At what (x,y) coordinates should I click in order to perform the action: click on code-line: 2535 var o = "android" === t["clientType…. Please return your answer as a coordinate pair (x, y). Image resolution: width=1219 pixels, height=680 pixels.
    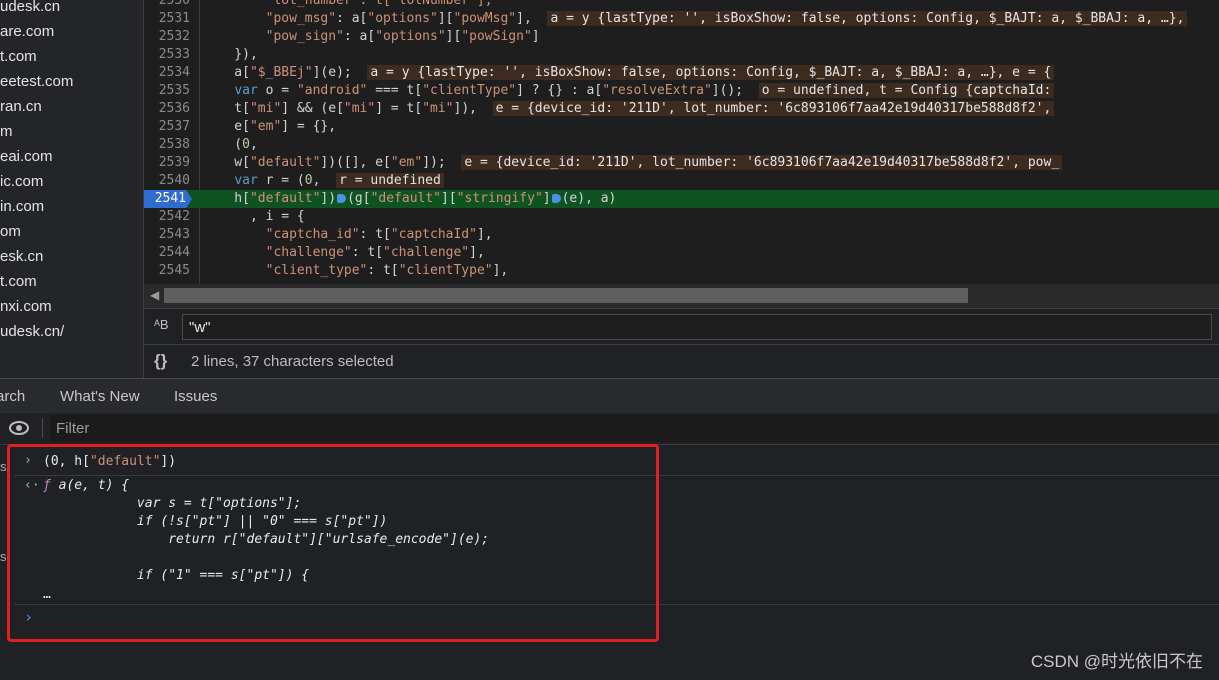
    Looking at the image, I should click on (681, 91).